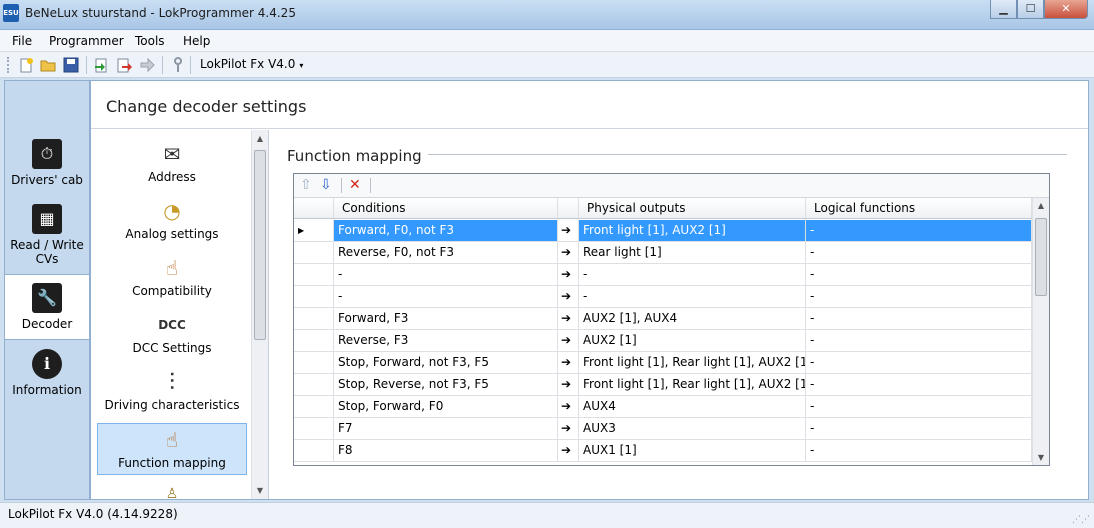 The width and height of the screenshot is (1094, 528). I want to click on device-selector-label: LokPilot Fx V4.0, so click(248, 64).